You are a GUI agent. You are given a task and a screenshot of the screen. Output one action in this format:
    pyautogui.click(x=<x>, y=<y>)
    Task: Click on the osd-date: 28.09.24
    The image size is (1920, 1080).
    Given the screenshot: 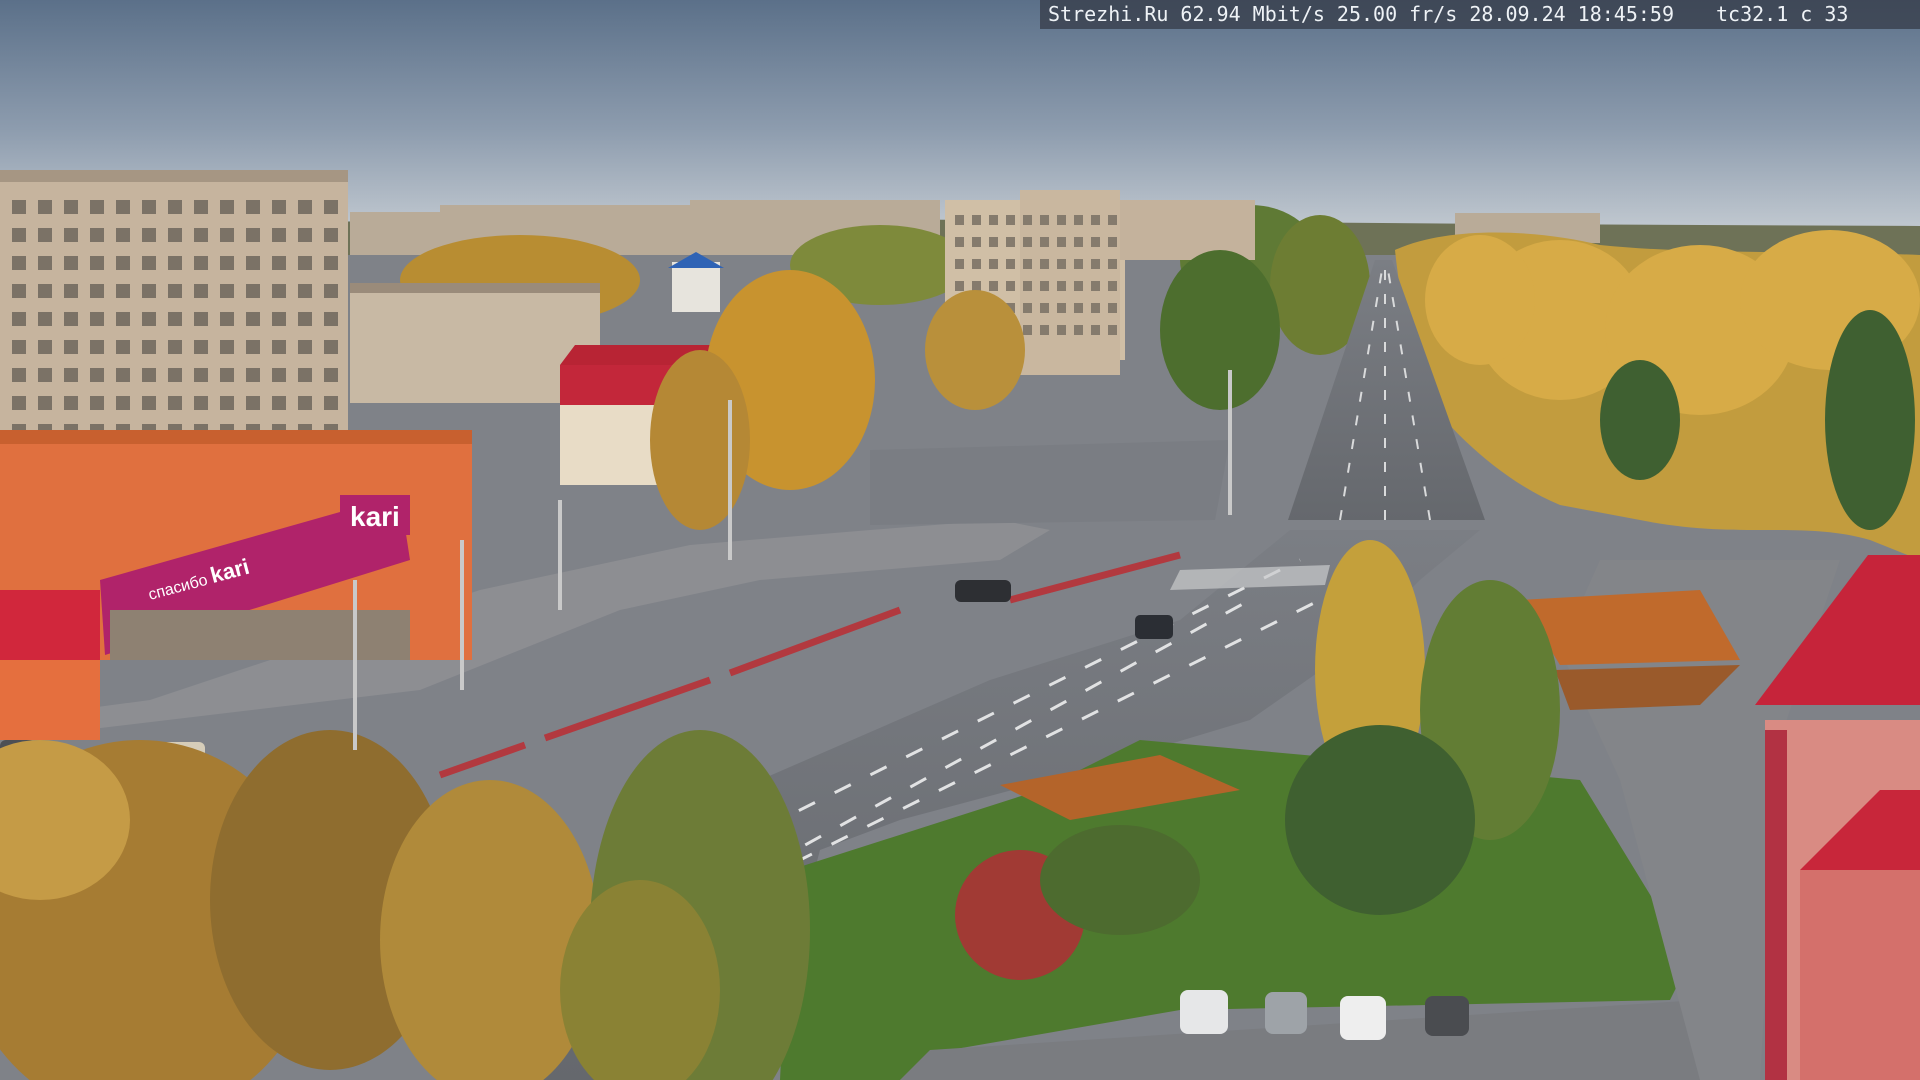 What is the action you would take?
    pyautogui.click(x=1517, y=14)
    